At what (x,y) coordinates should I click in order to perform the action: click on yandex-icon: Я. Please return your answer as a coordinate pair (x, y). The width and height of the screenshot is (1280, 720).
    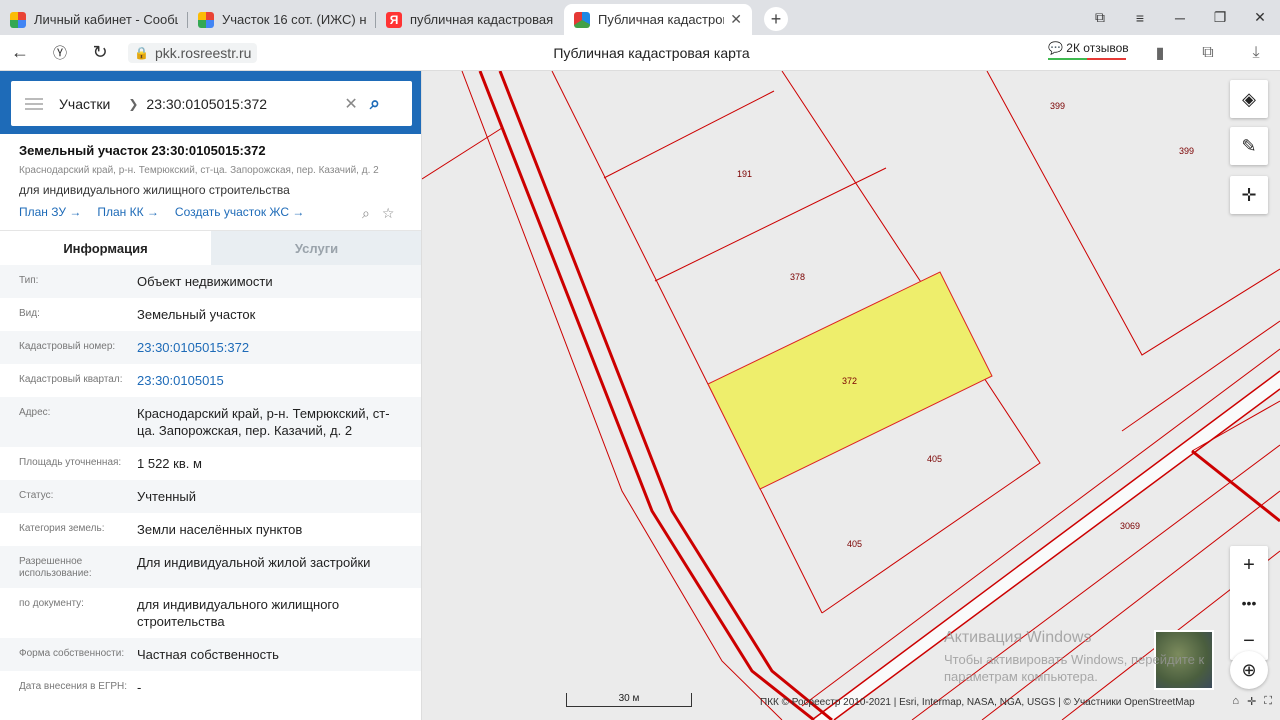
    Looking at the image, I should click on (394, 19).